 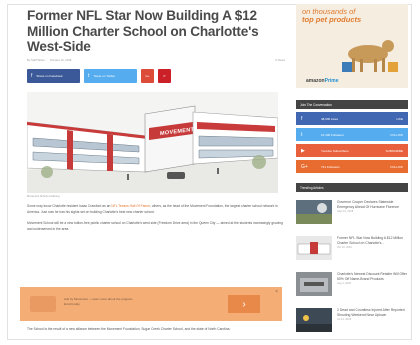 I want to click on promo-line-2: top pet products, so click(x=332, y=19).